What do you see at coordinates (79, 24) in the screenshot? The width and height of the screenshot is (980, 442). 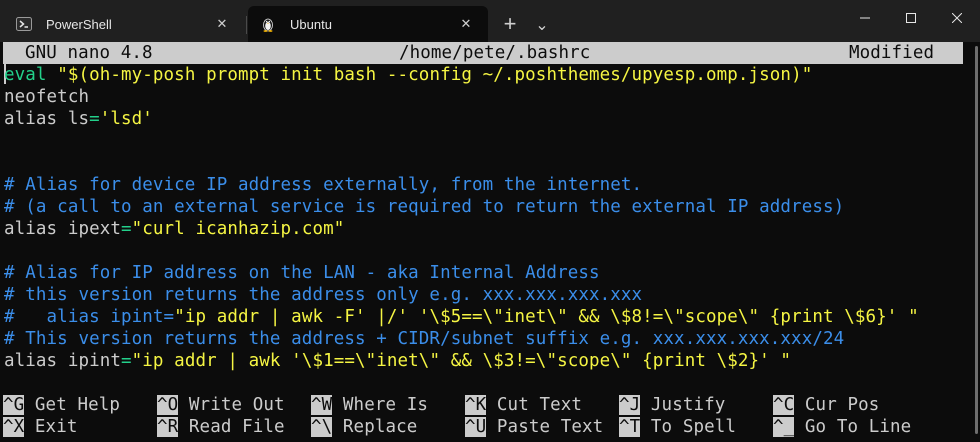 I see `tab-label: PowerShell` at bounding box center [79, 24].